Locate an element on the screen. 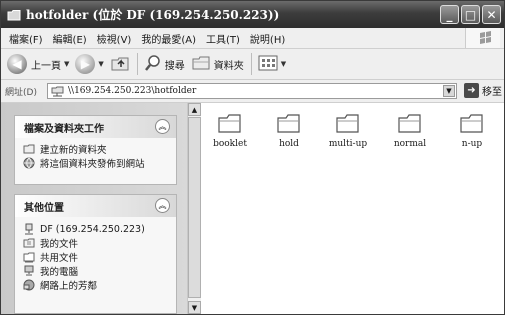 Image resolution: width=505 pixels, height=315 pixels. address-label: 網址(D) is located at coordinates (21, 92).